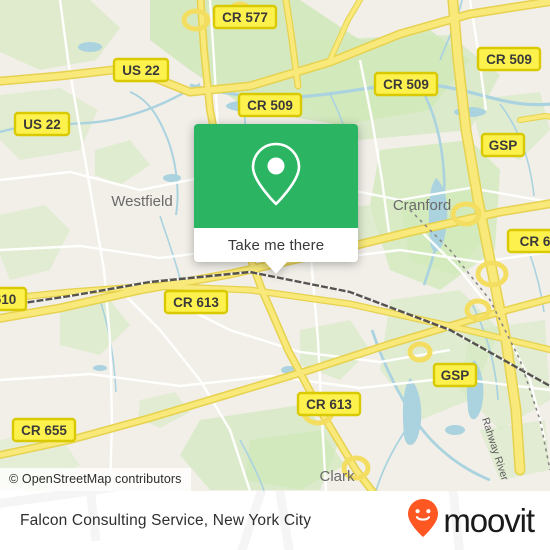  I want to click on page-title: Falcon Consulting Service, New York City, so click(166, 520).